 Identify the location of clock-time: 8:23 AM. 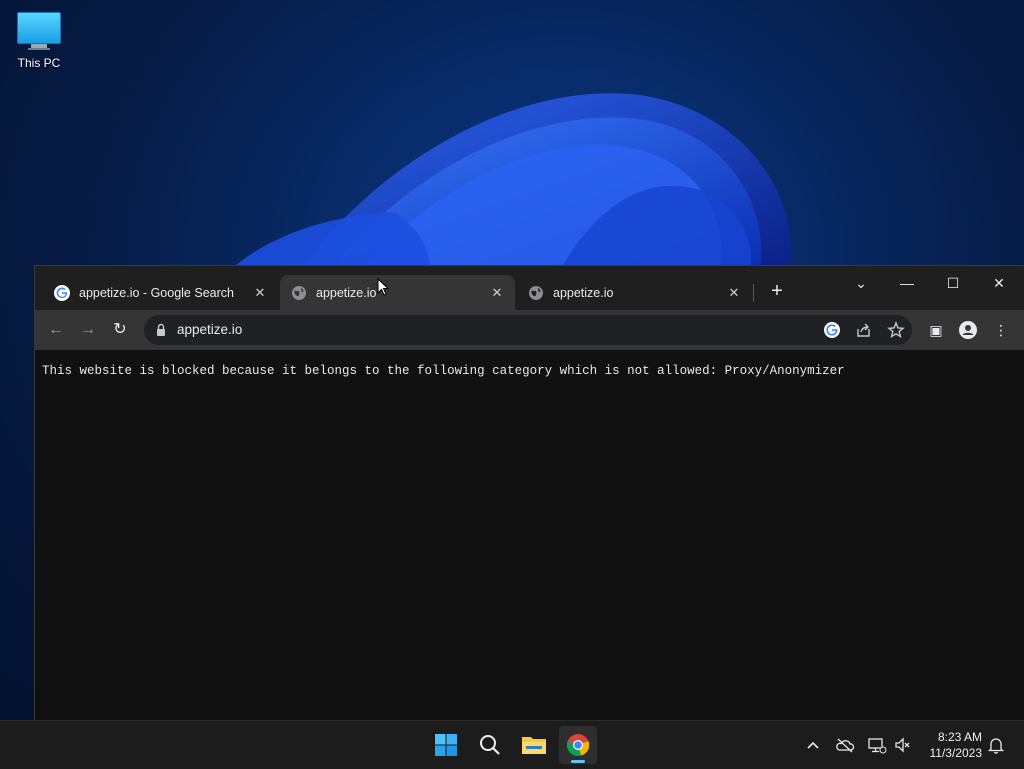
(959, 737).